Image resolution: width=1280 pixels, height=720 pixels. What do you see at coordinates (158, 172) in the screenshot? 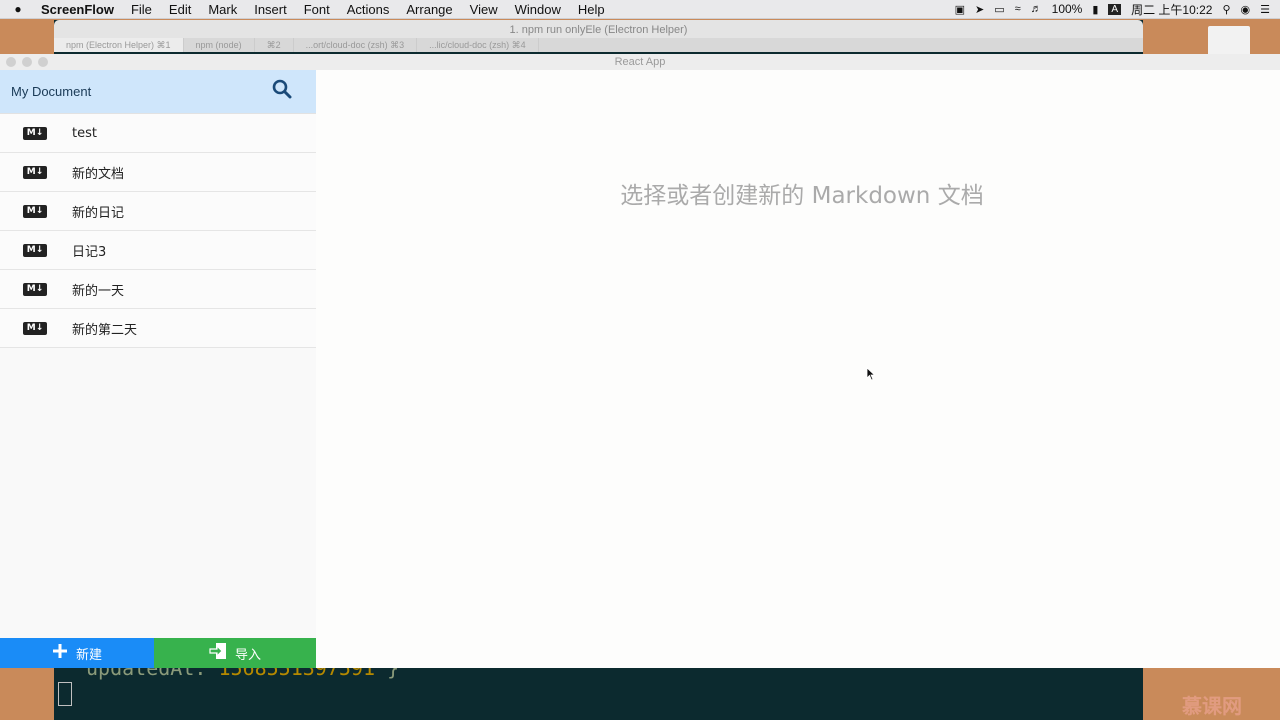
I see `file-item-new-doc: M↓ 新的文档` at bounding box center [158, 172].